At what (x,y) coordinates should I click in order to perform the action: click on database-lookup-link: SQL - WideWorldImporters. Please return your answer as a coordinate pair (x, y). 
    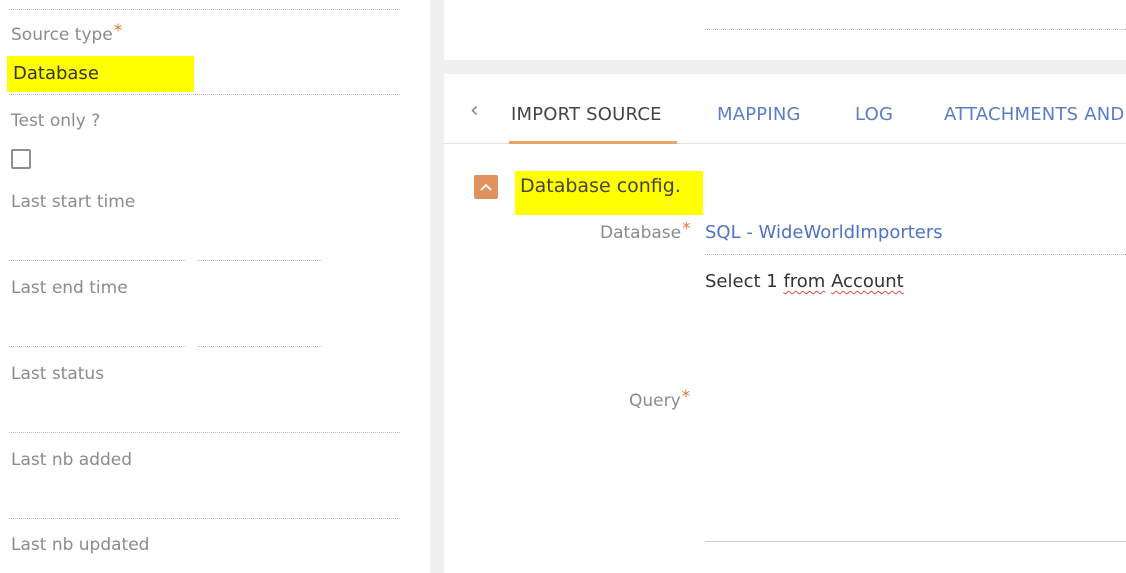
    Looking at the image, I should click on (824, 232).